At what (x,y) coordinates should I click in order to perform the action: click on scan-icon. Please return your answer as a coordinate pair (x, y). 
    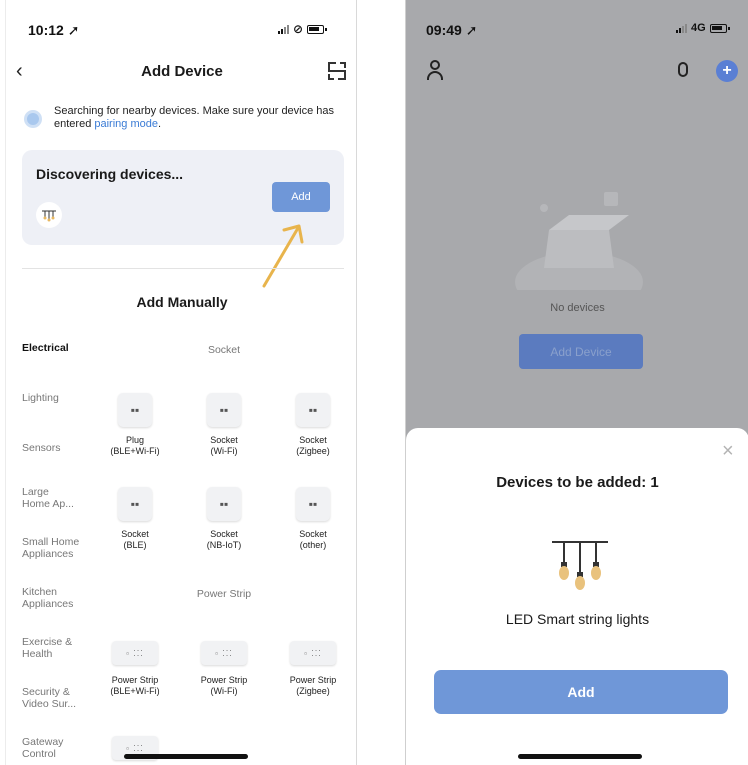
    Looking at the image, I should click on (337, 71).